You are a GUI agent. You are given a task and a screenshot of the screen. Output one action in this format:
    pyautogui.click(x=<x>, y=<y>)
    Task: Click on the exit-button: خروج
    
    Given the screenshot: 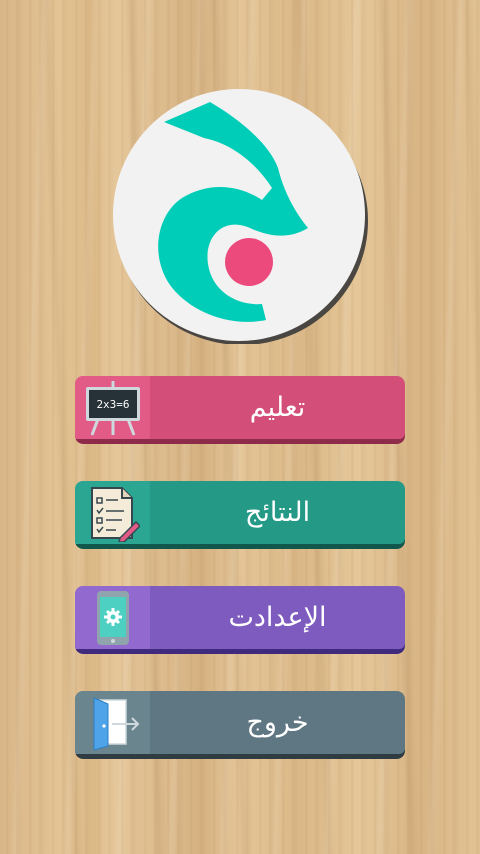 What is the action you would take?
    pyautogui.click(x=240, y=725)
    